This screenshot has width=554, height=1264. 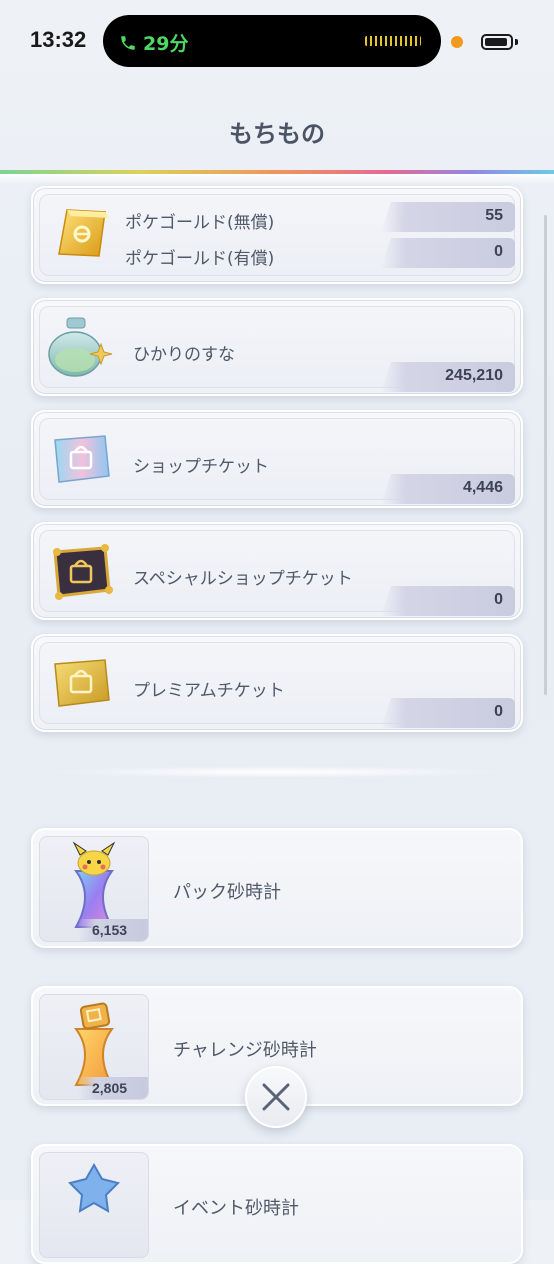 I want to click on hourglass-count: 2,805, so click(x=110, y=1088).